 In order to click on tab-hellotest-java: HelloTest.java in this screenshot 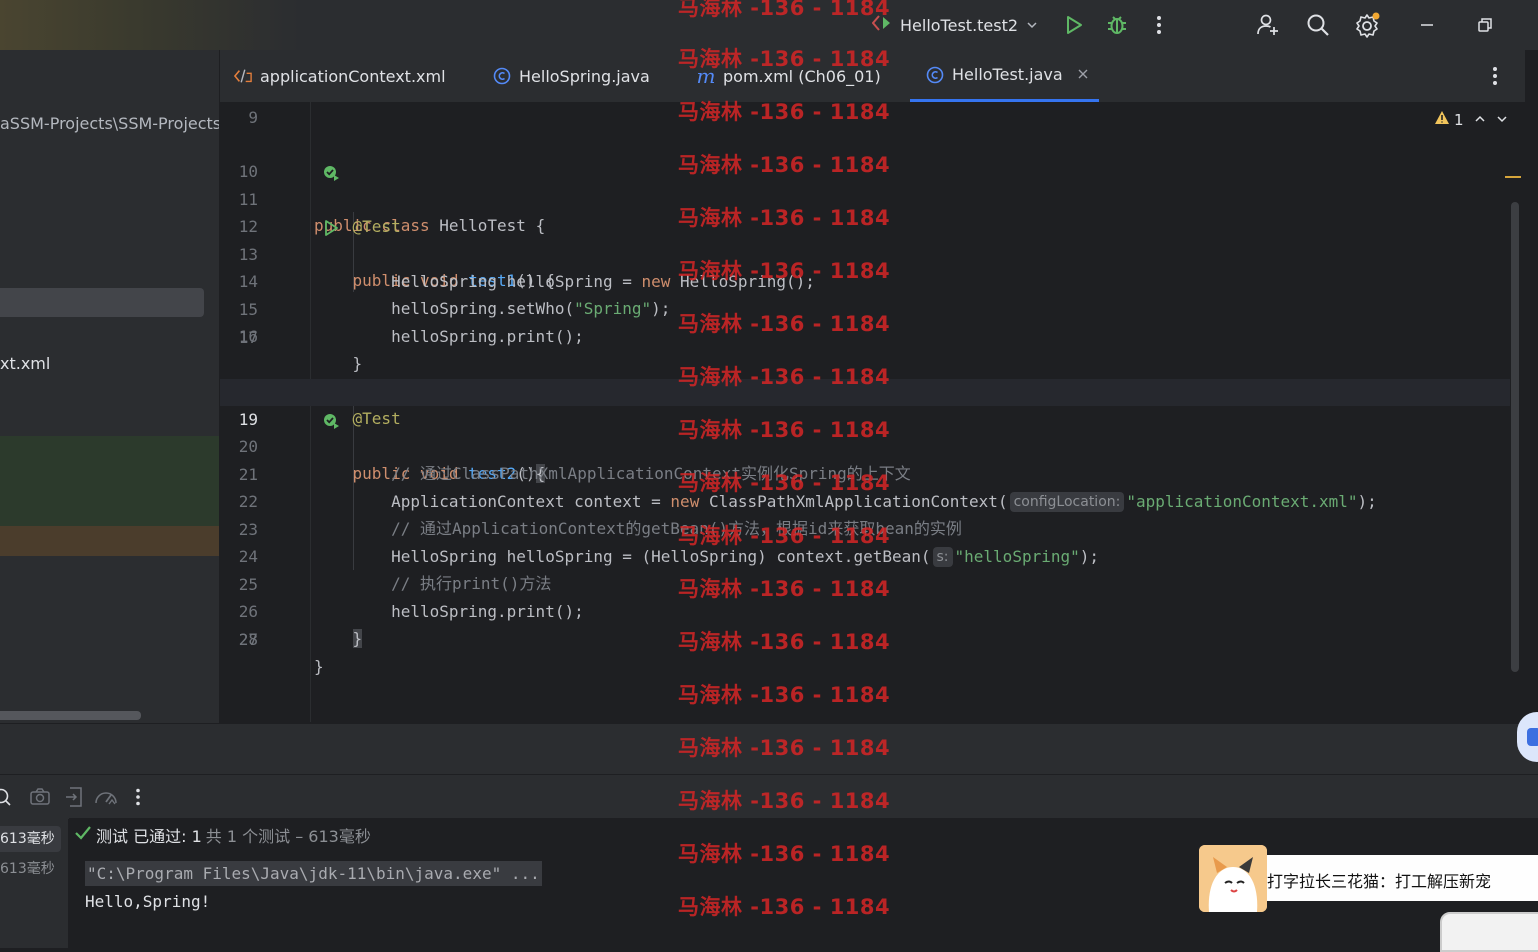, I will do `click(1004, 76)`.